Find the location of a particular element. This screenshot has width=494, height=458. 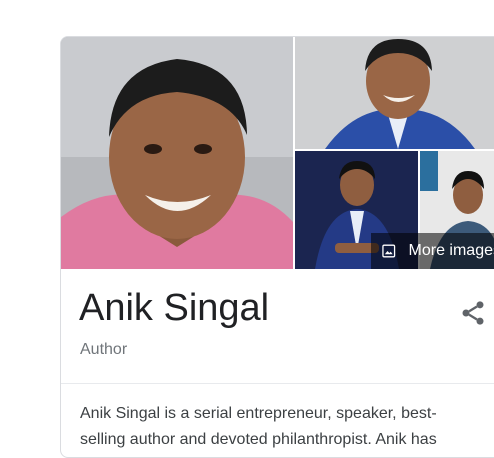

more-images-button: More images is located at coordinates (432, 251).